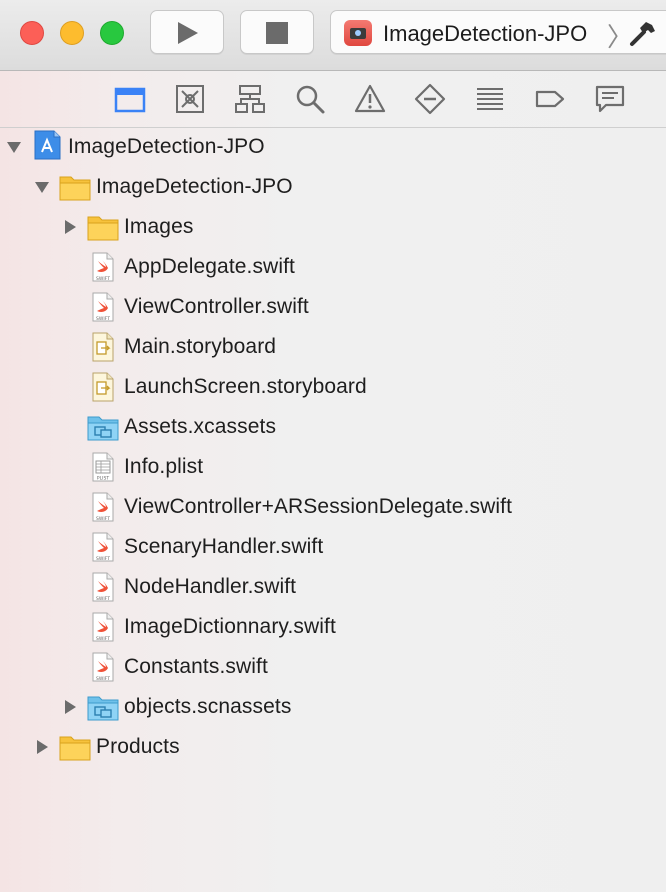 This screenshot has height=892, width=666. Describe the element at coordinates (216, 306) in the screenshot. I see `file-label: ViewController.swift` at that location.